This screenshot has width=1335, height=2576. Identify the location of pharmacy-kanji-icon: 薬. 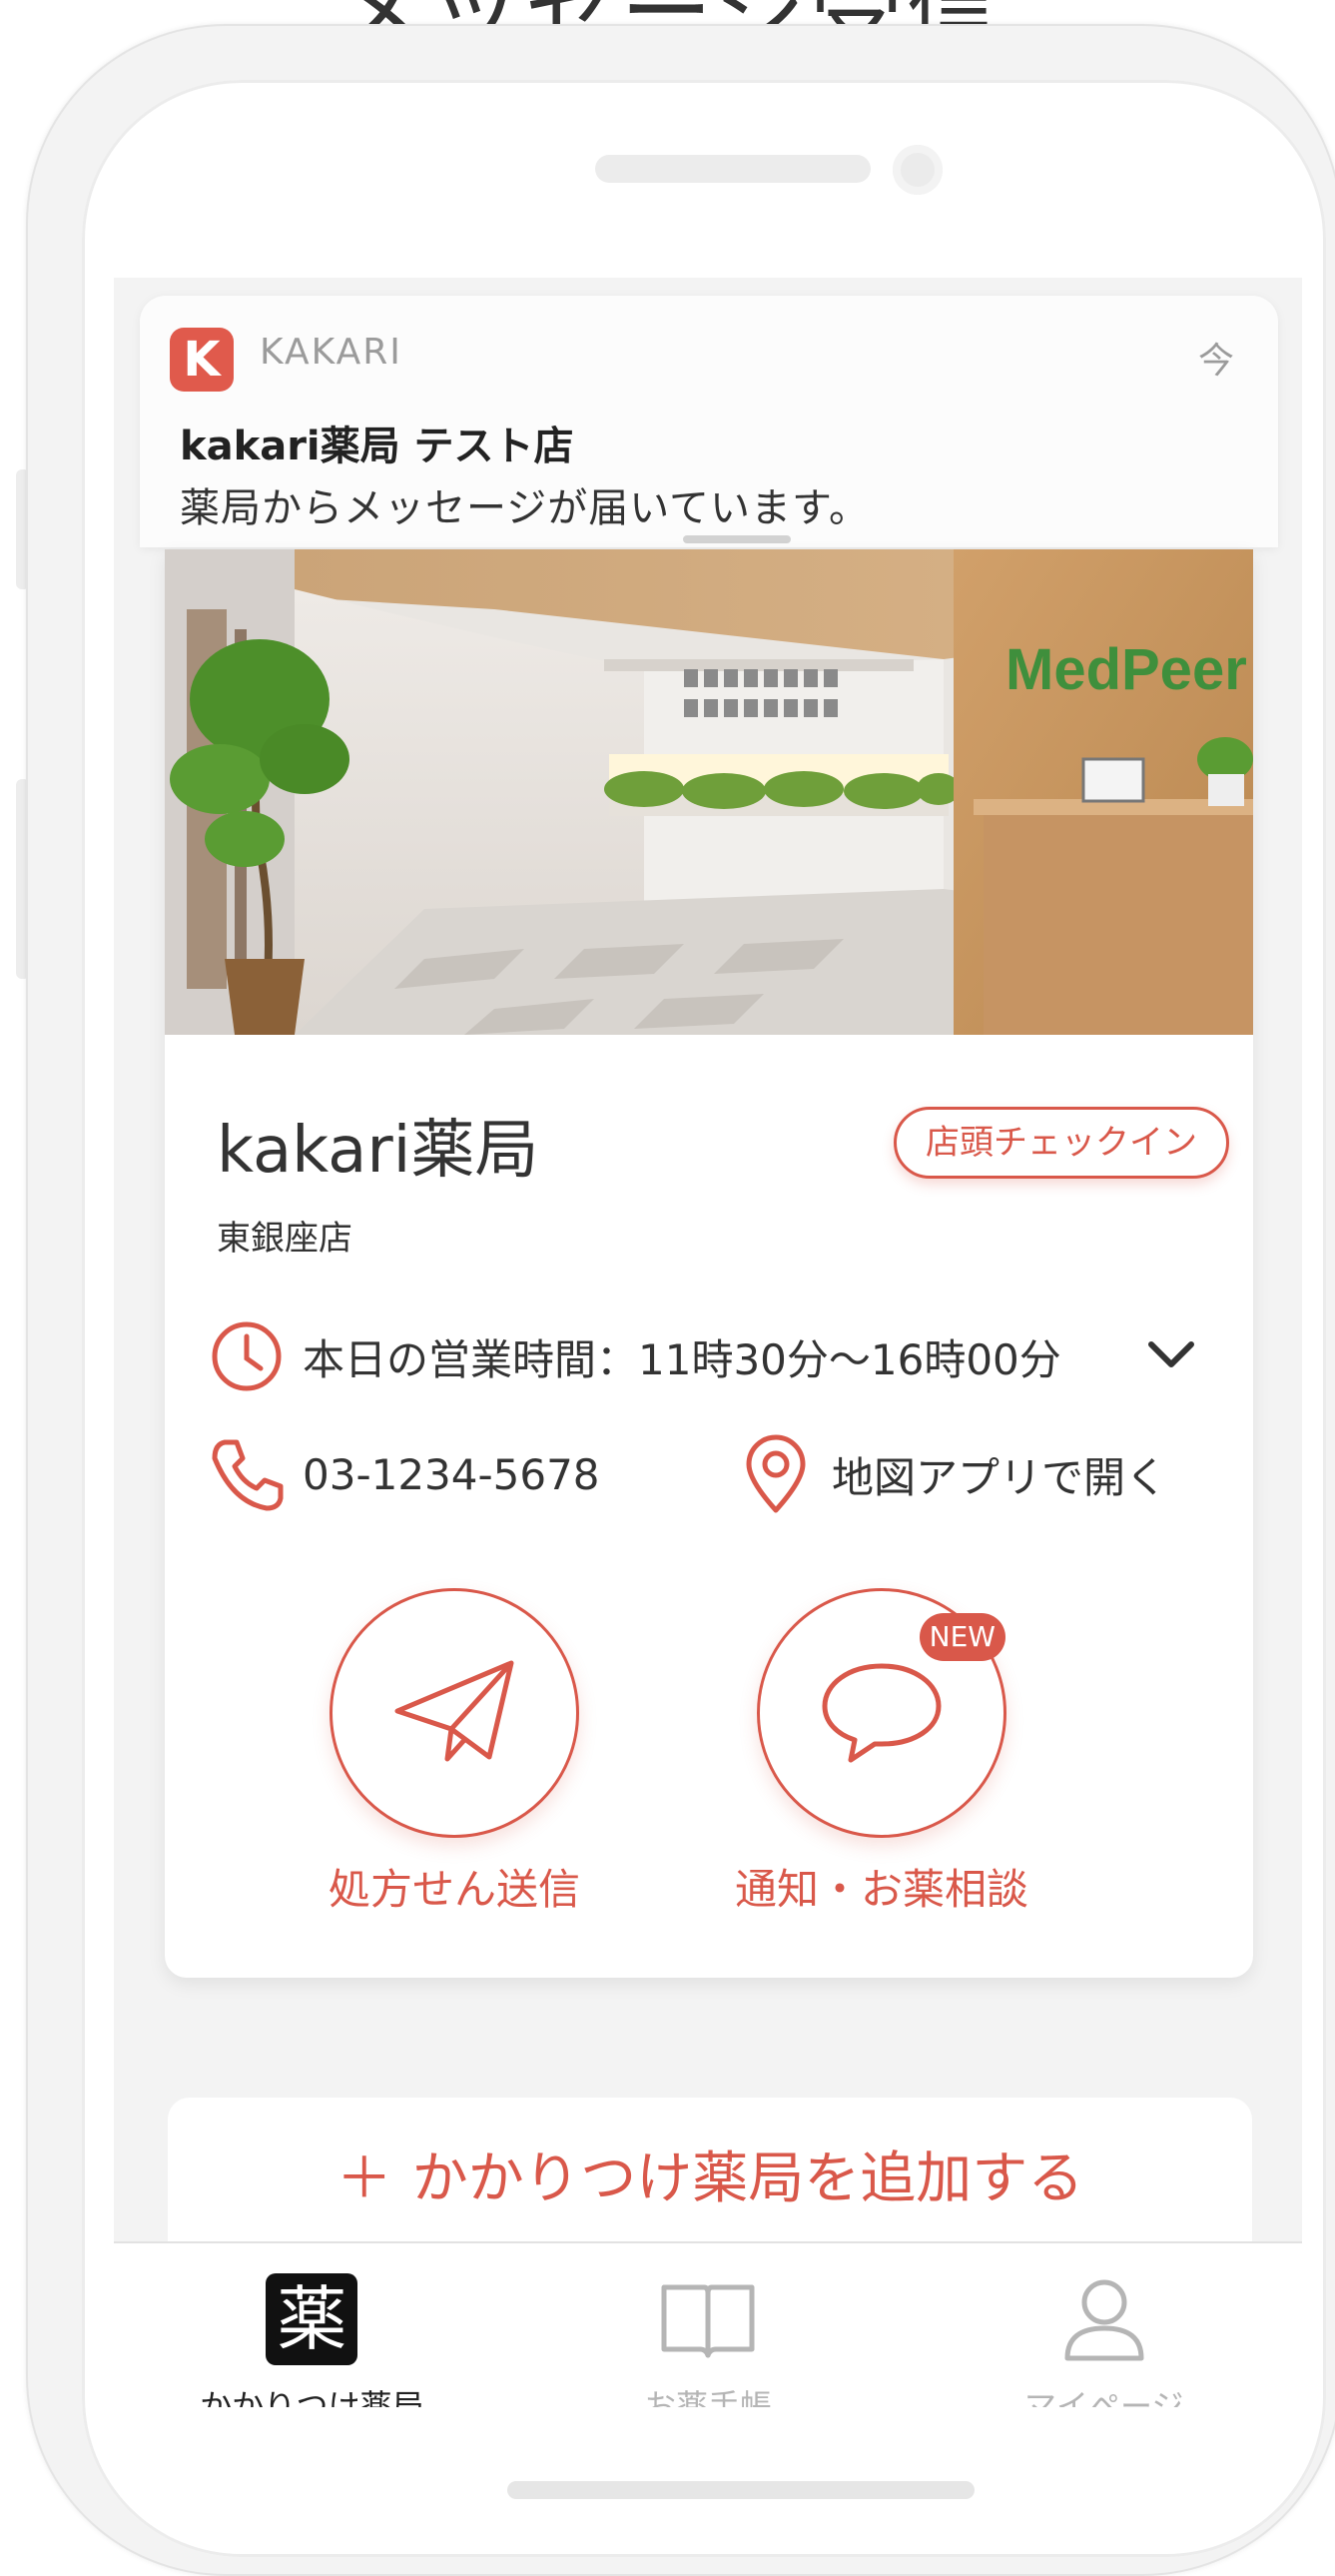
(312, 2319).